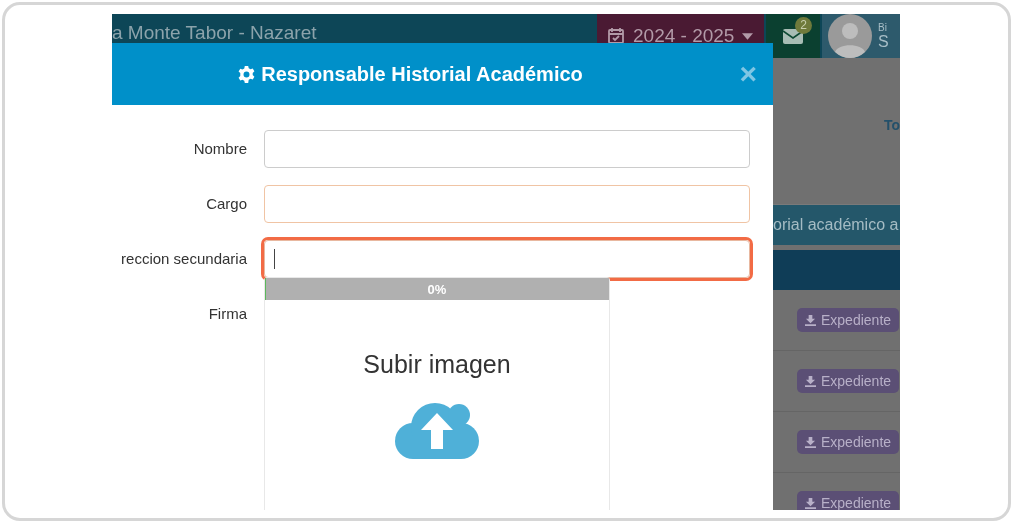 This screenshot has width=1013, height=523. What do you see at coordinates (836, 225) in the screenshot?
I see `section-banner: orial académico a` at bounding box center [836, 225].